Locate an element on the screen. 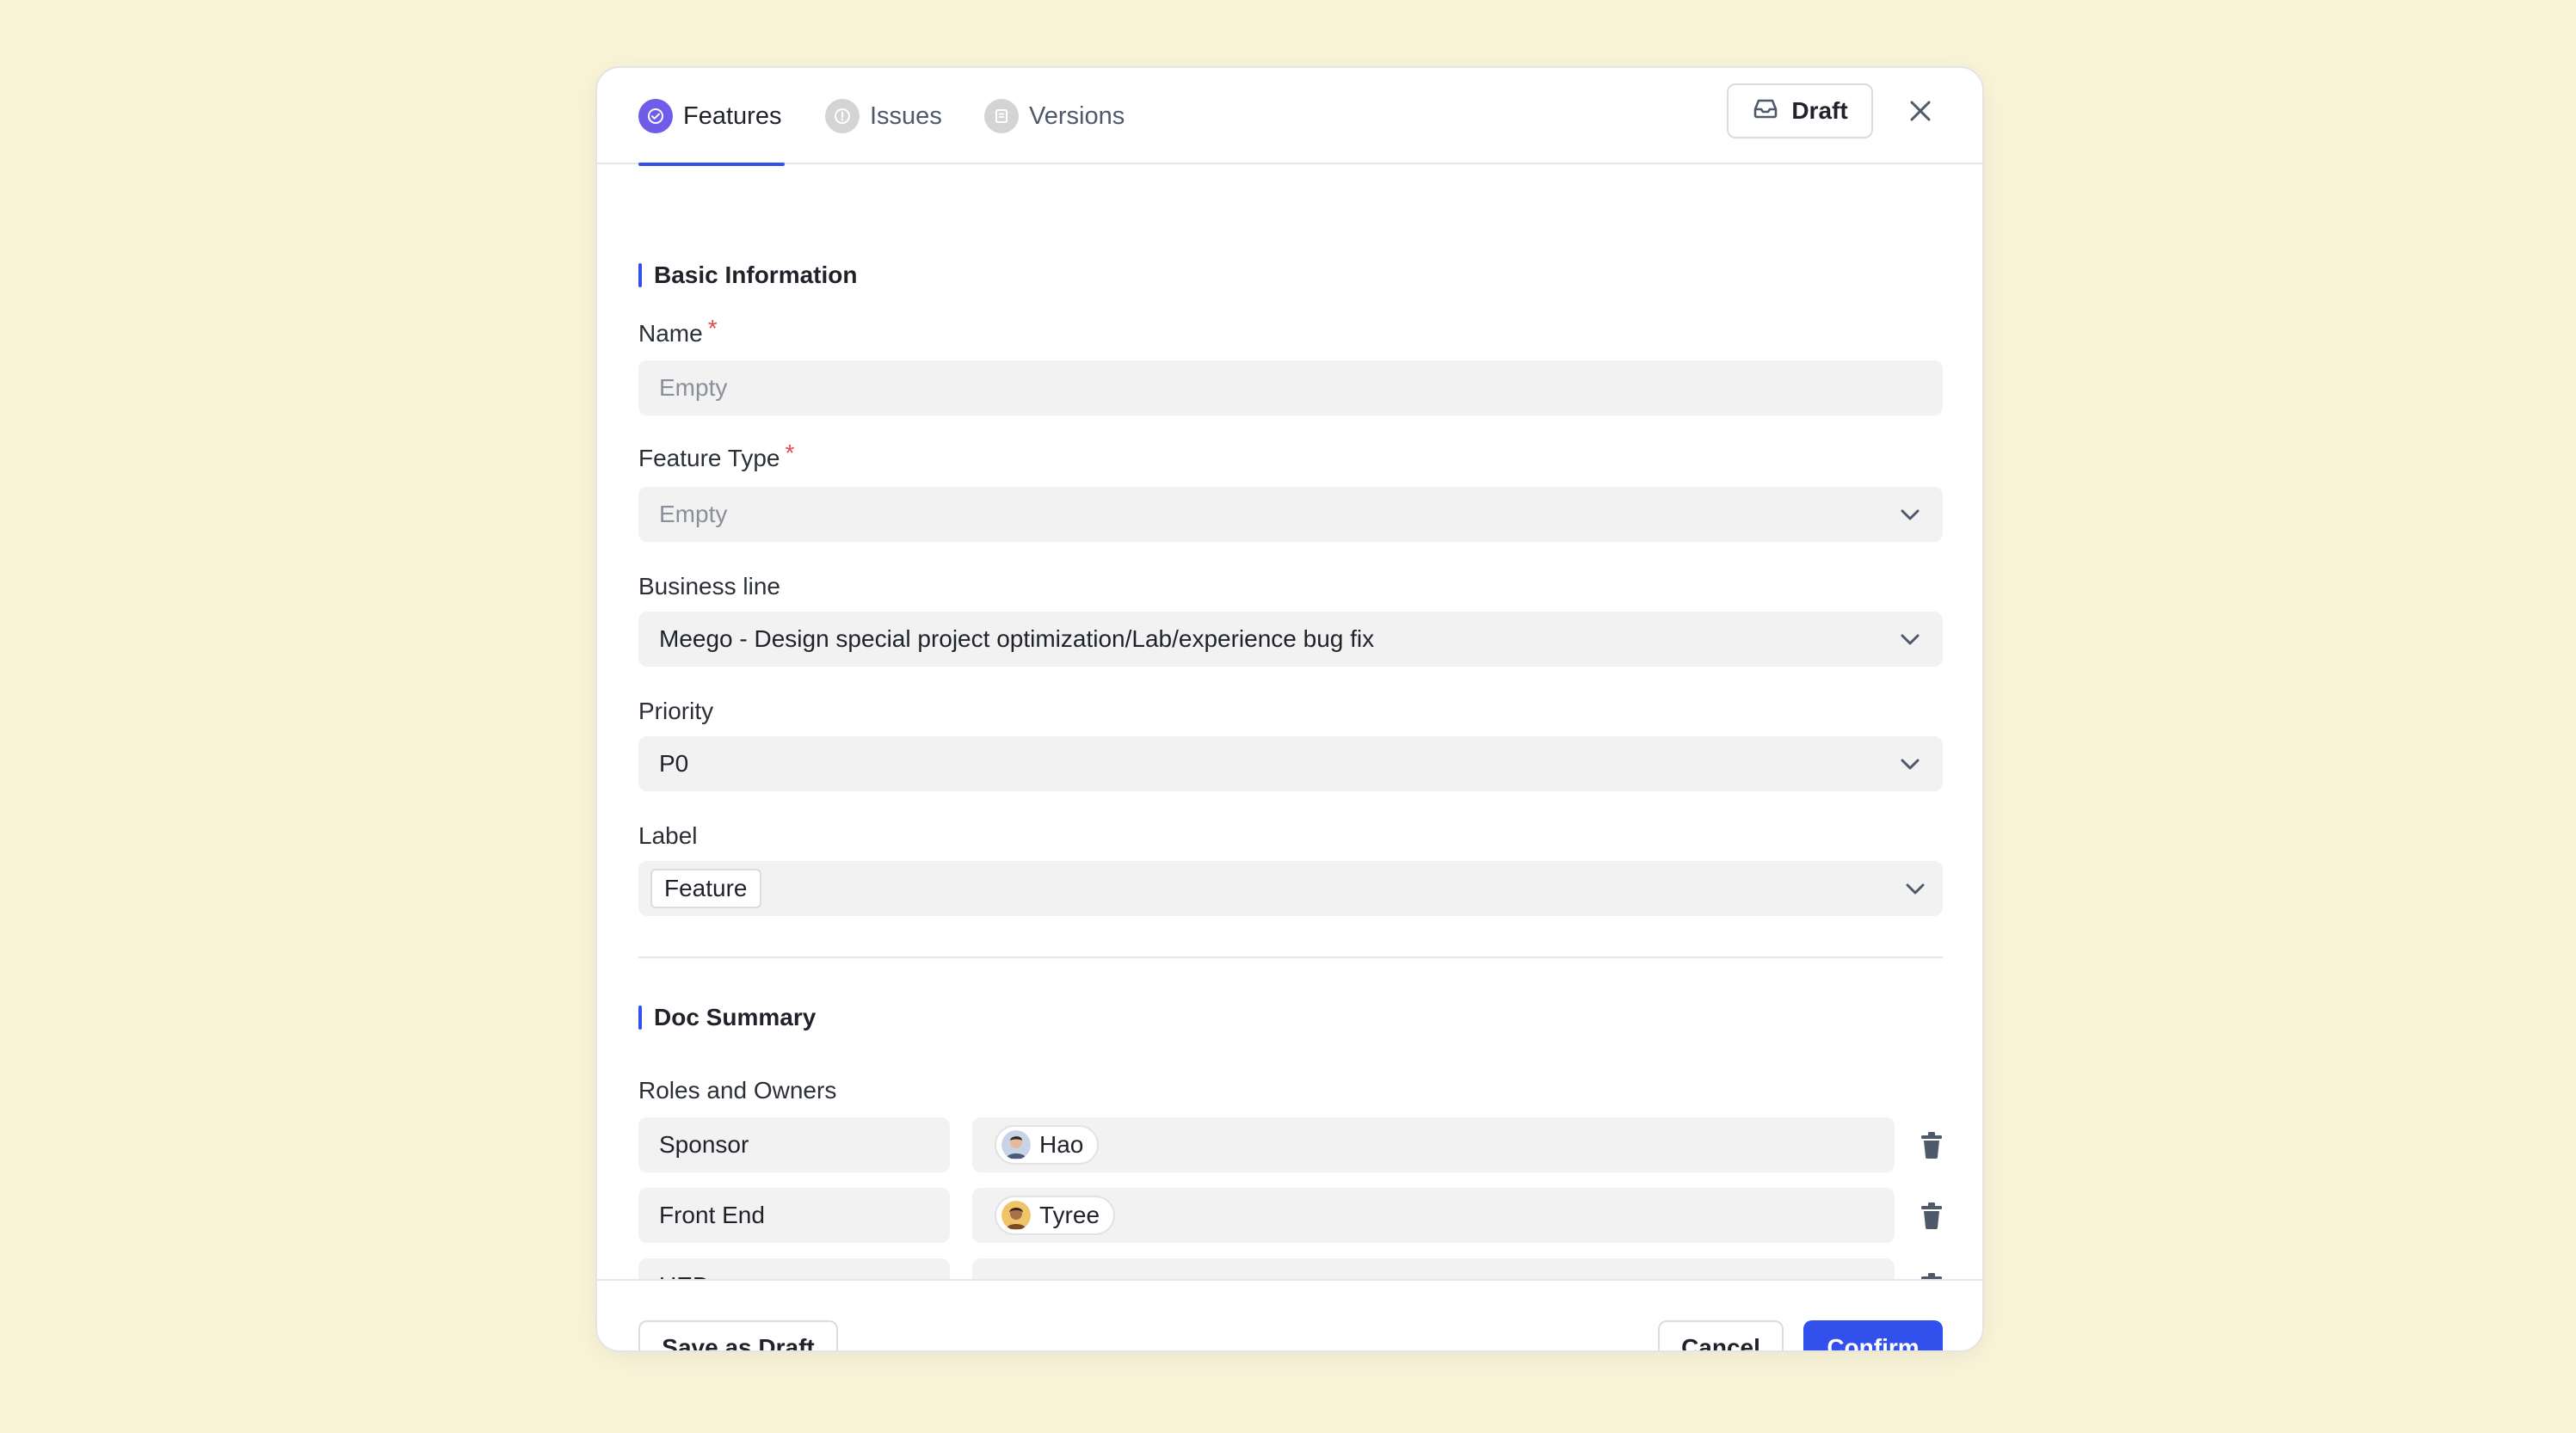 This screenshot has height=1433, width=2576. confirm-button: Confirm is located at coordinates (1873, 1335).